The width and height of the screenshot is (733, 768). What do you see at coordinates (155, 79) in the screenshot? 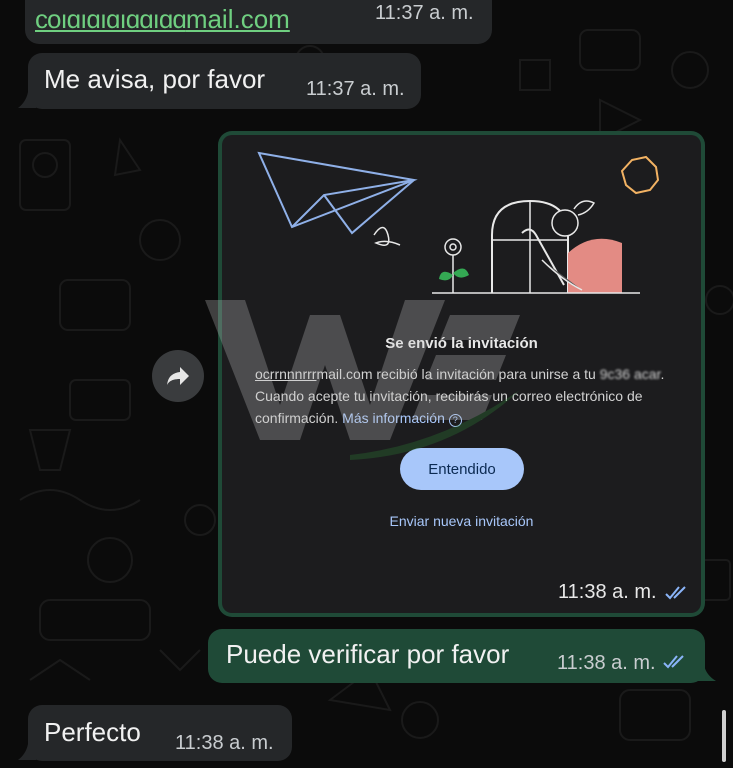
I see `message-text: Me avisa, por favor` at bounding box center [155, 79].